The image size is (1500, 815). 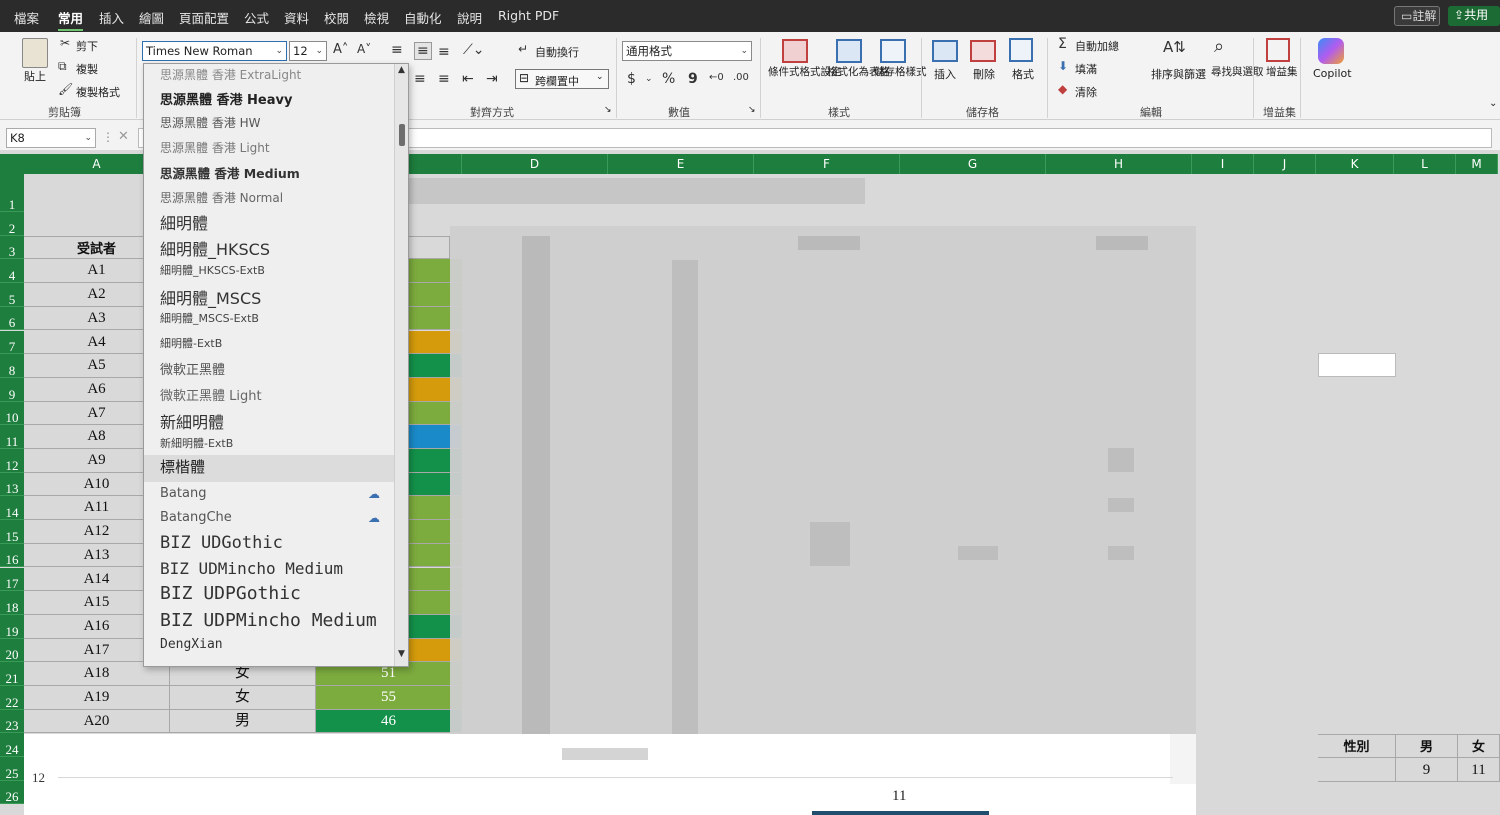 What do you see at coordinates (945, 74) in the screenshot?
I see `insert-cells-button: 插入` at bounding box center [945, 74].